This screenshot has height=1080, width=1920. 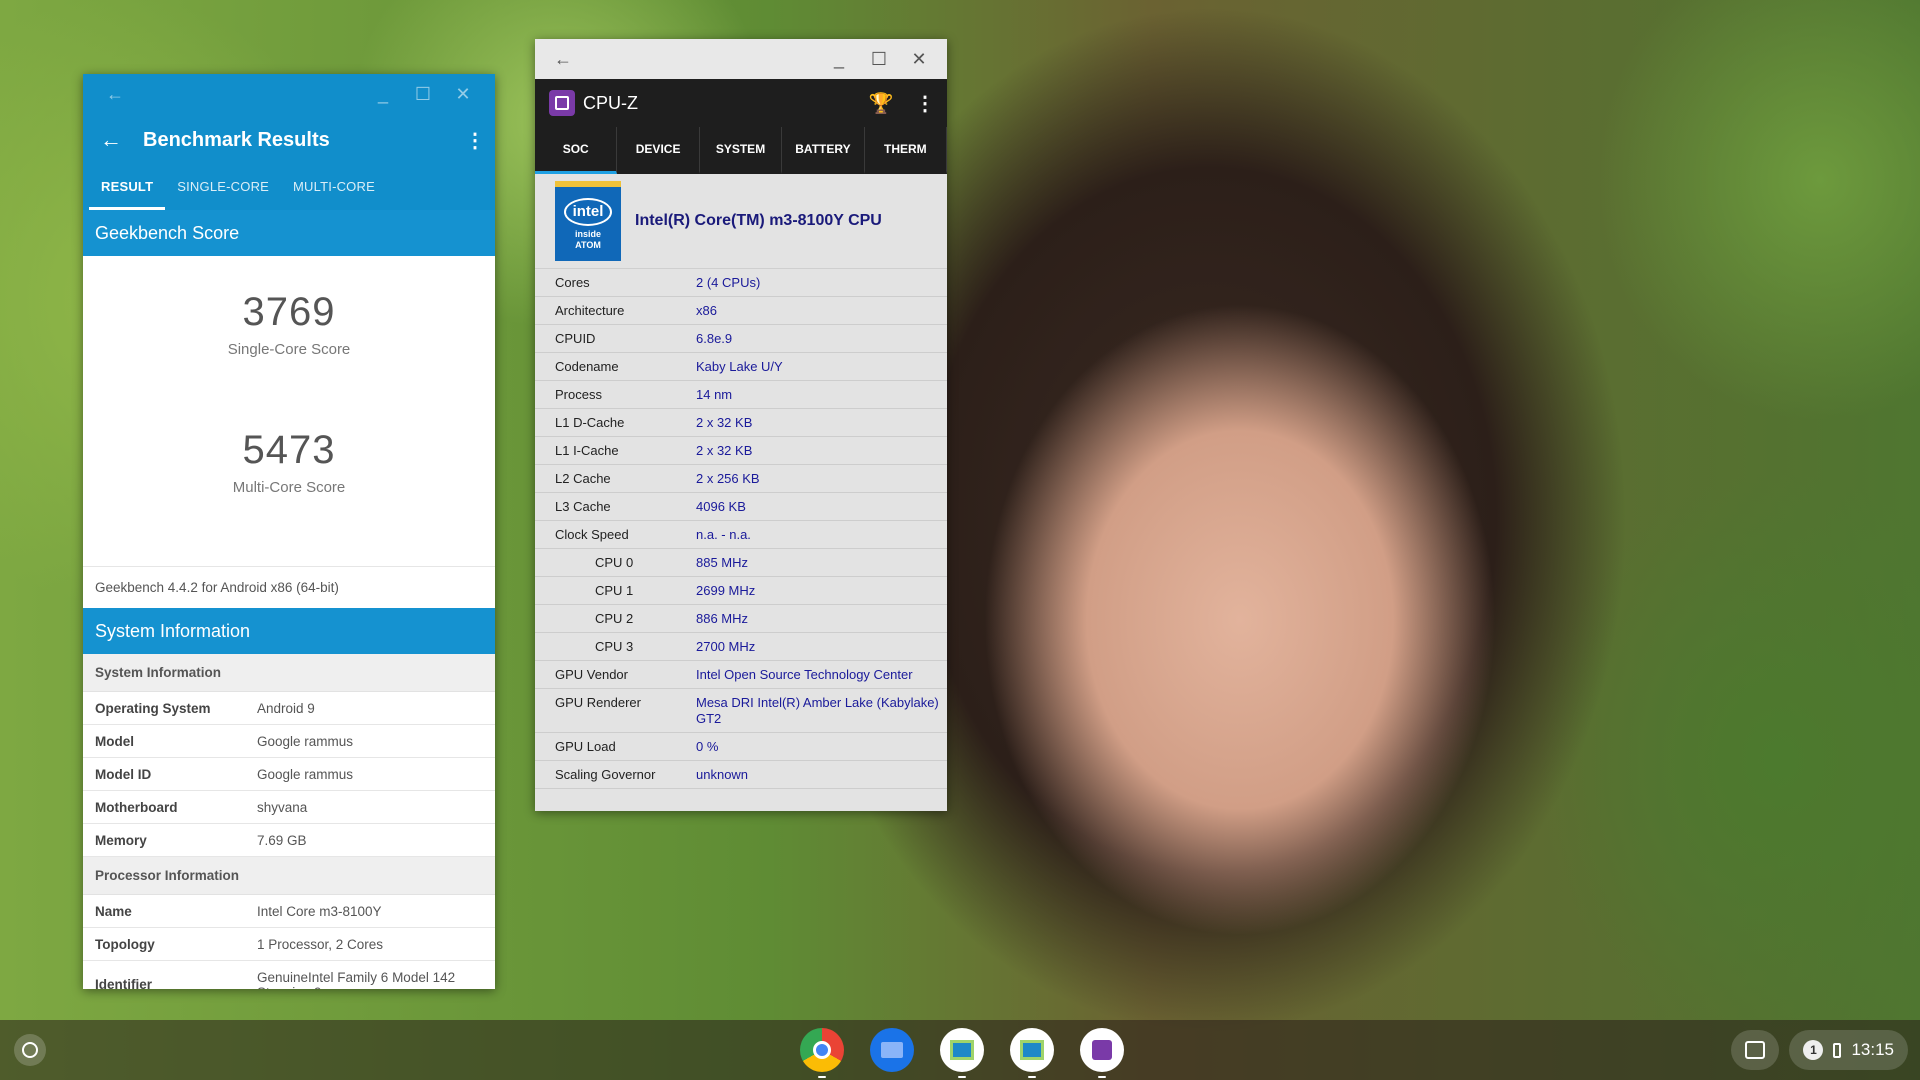 I want to click on page-title: Benchmark Results, so click(x=236, y=139).